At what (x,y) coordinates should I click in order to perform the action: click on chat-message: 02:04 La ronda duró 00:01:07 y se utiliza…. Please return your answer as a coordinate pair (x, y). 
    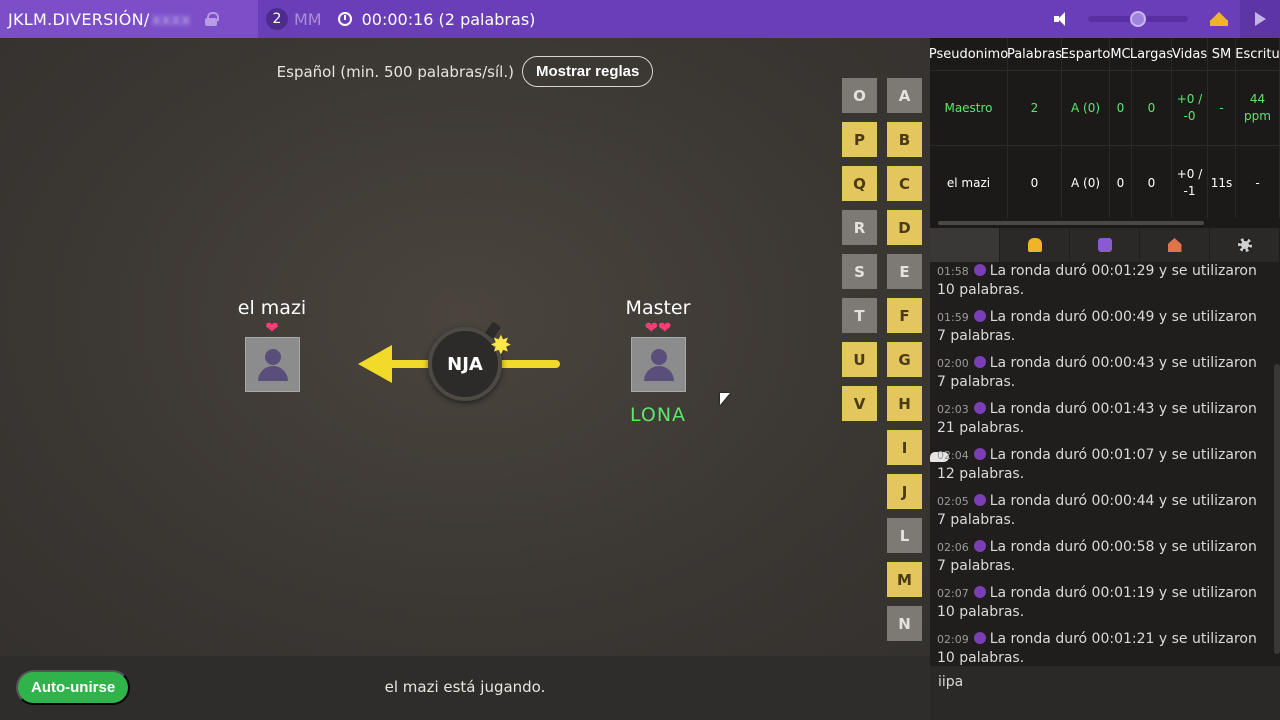
    Looking at the image, I should click on (1102, 464).